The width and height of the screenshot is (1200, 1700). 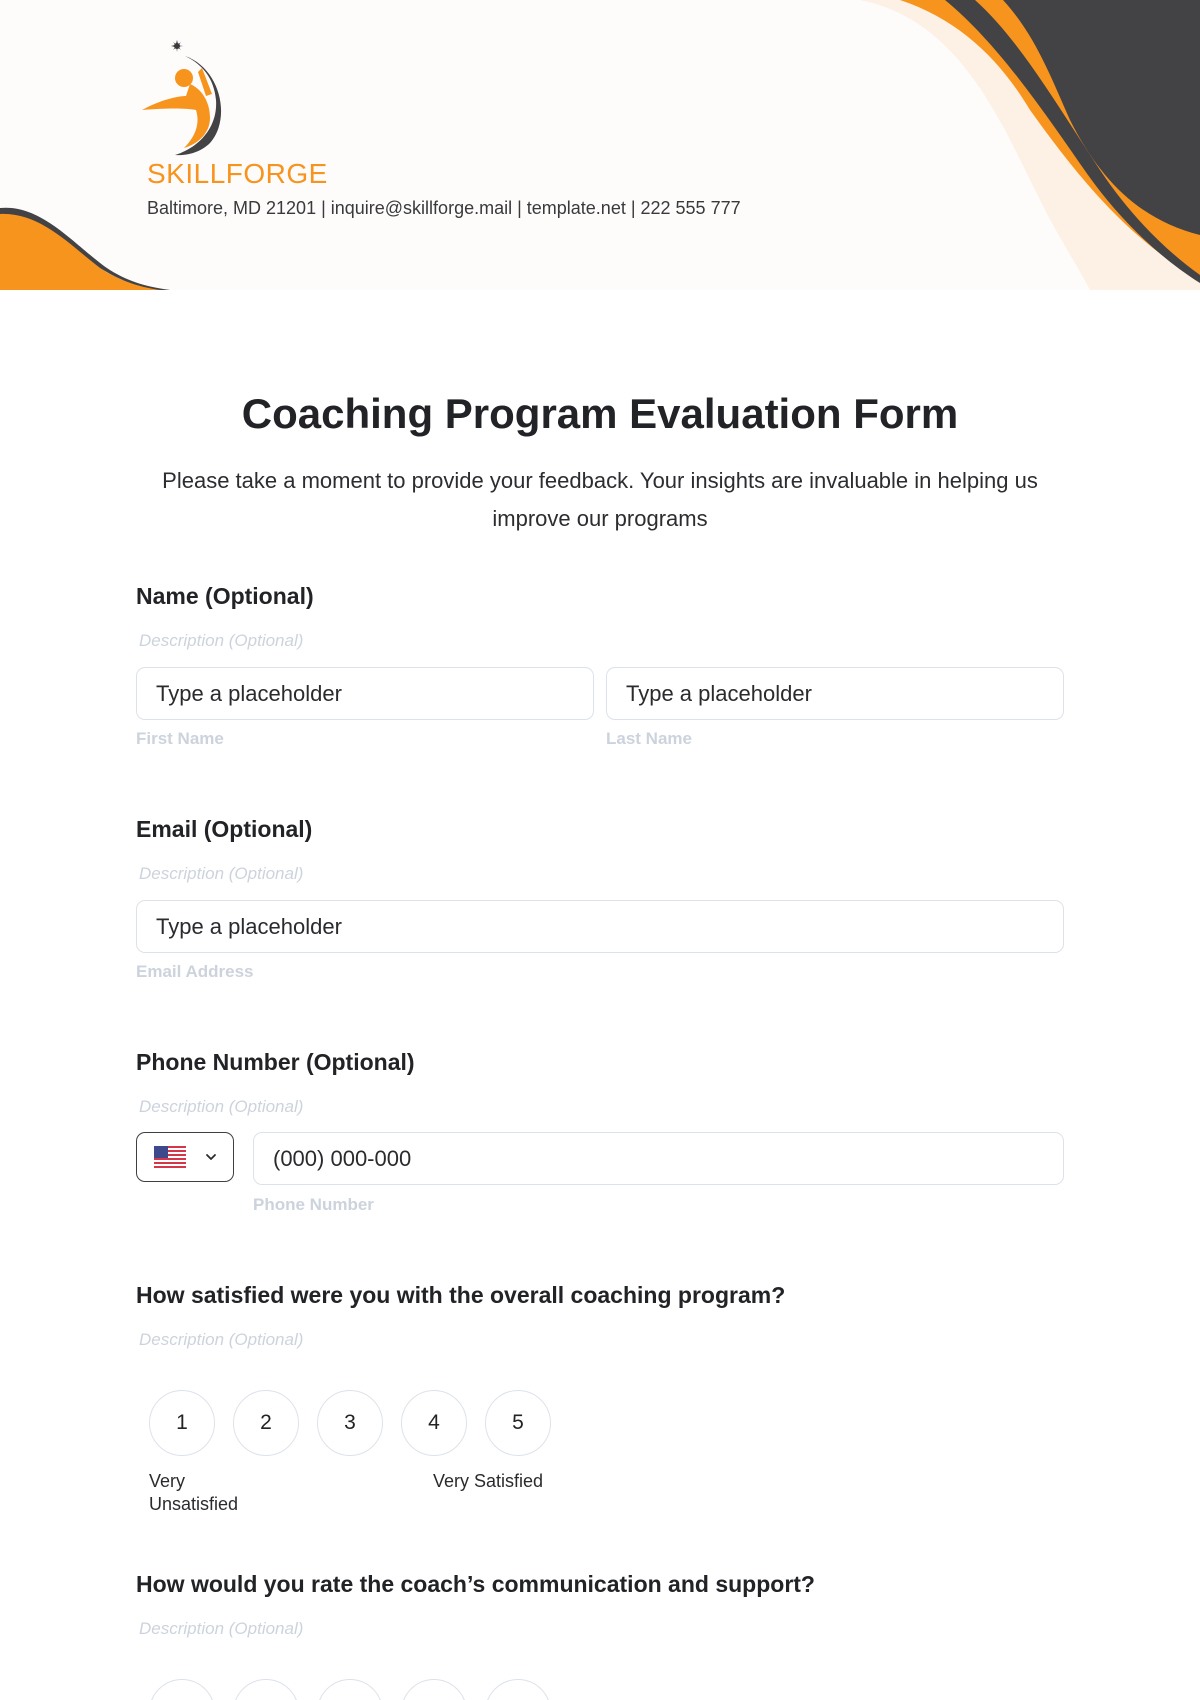 I want to click on phone-sublabel: Phone Number, so click(x=313, y=1204).